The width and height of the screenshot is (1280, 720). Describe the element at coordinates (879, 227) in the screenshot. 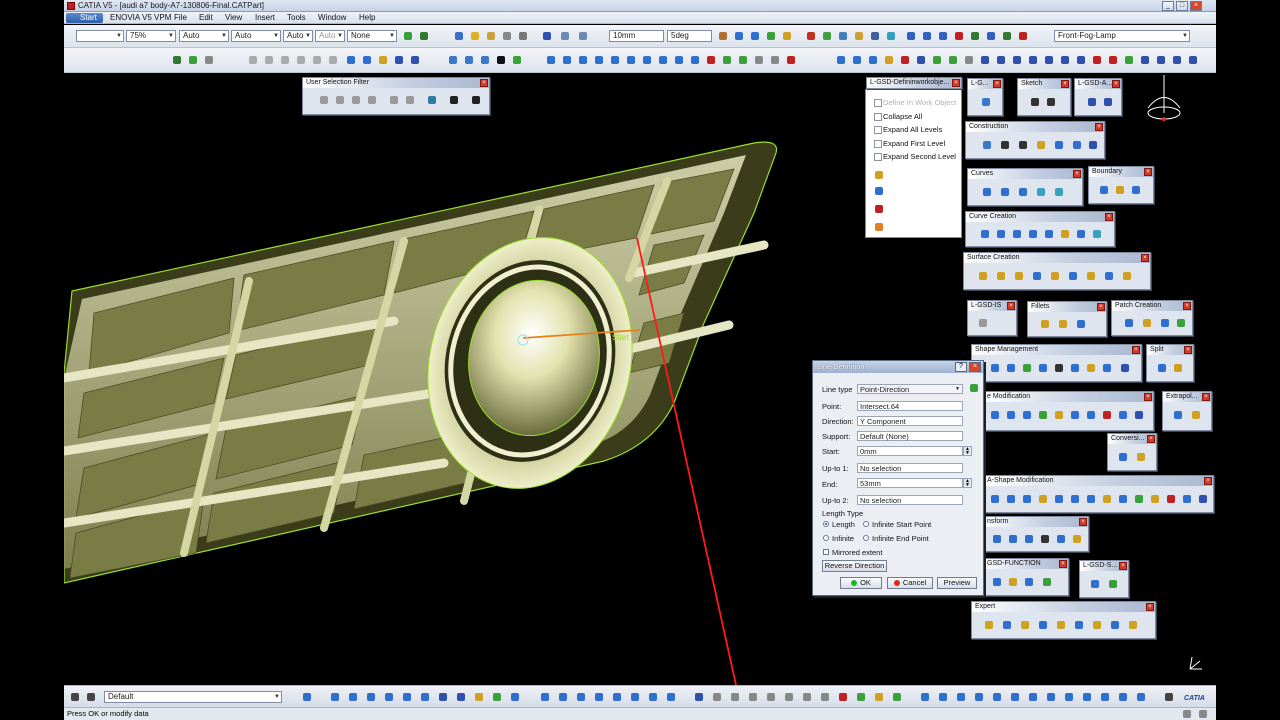

I see `tools-tree-icon` at that location.